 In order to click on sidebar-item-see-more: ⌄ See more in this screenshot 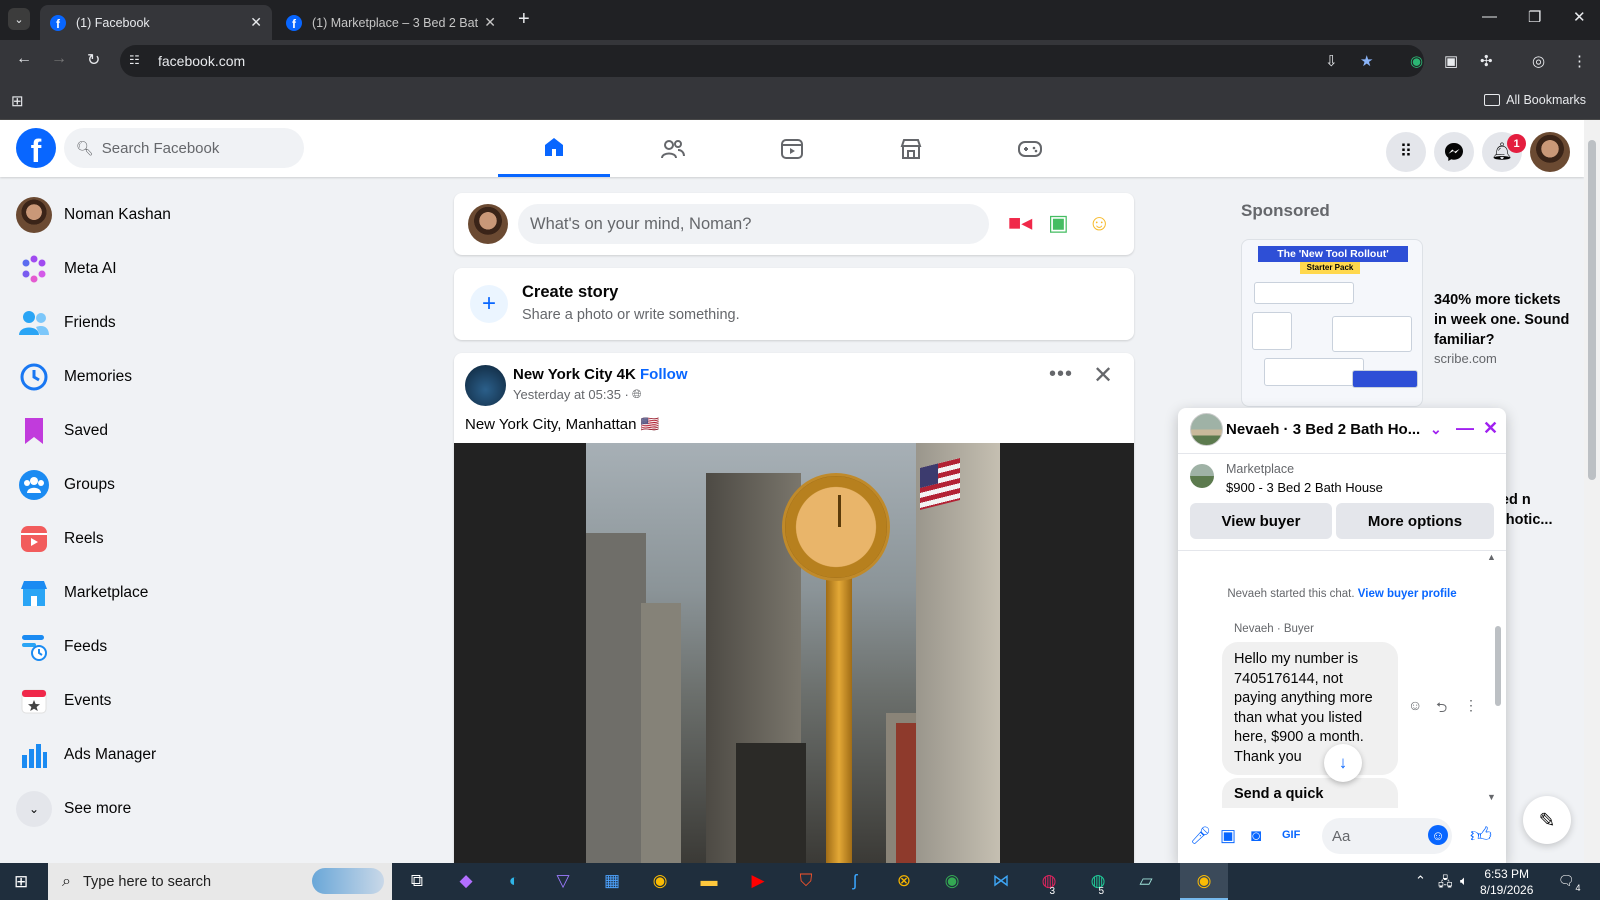, I will do `click(218, 809)`.